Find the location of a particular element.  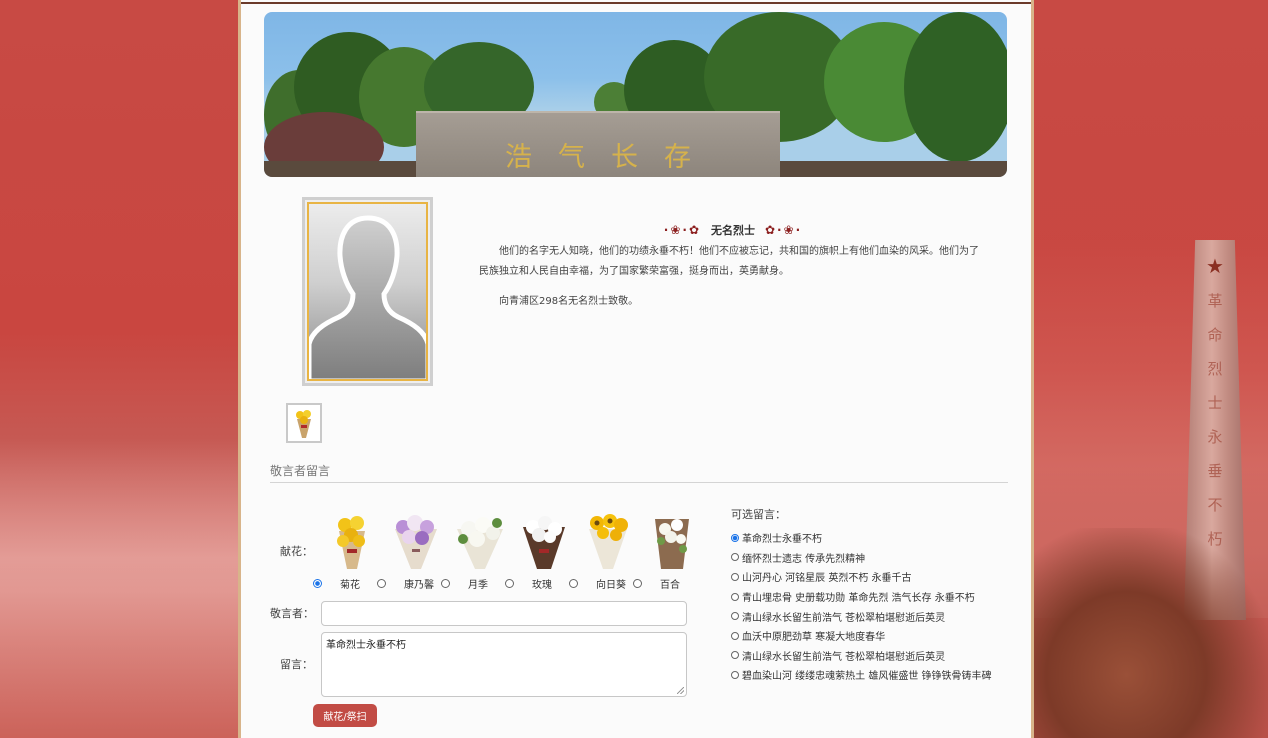

flower-label: 百合 is located at coordinates (670, 585).